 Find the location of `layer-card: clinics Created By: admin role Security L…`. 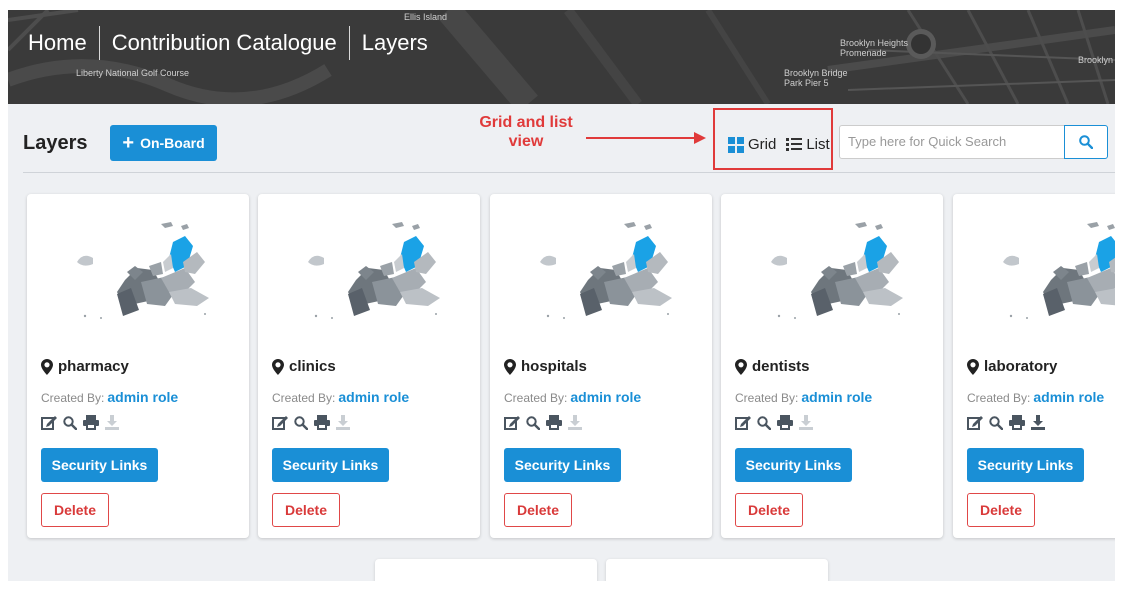

layer-card: clinics Created By: admin role Security L… is located at coordinates (369, 366).